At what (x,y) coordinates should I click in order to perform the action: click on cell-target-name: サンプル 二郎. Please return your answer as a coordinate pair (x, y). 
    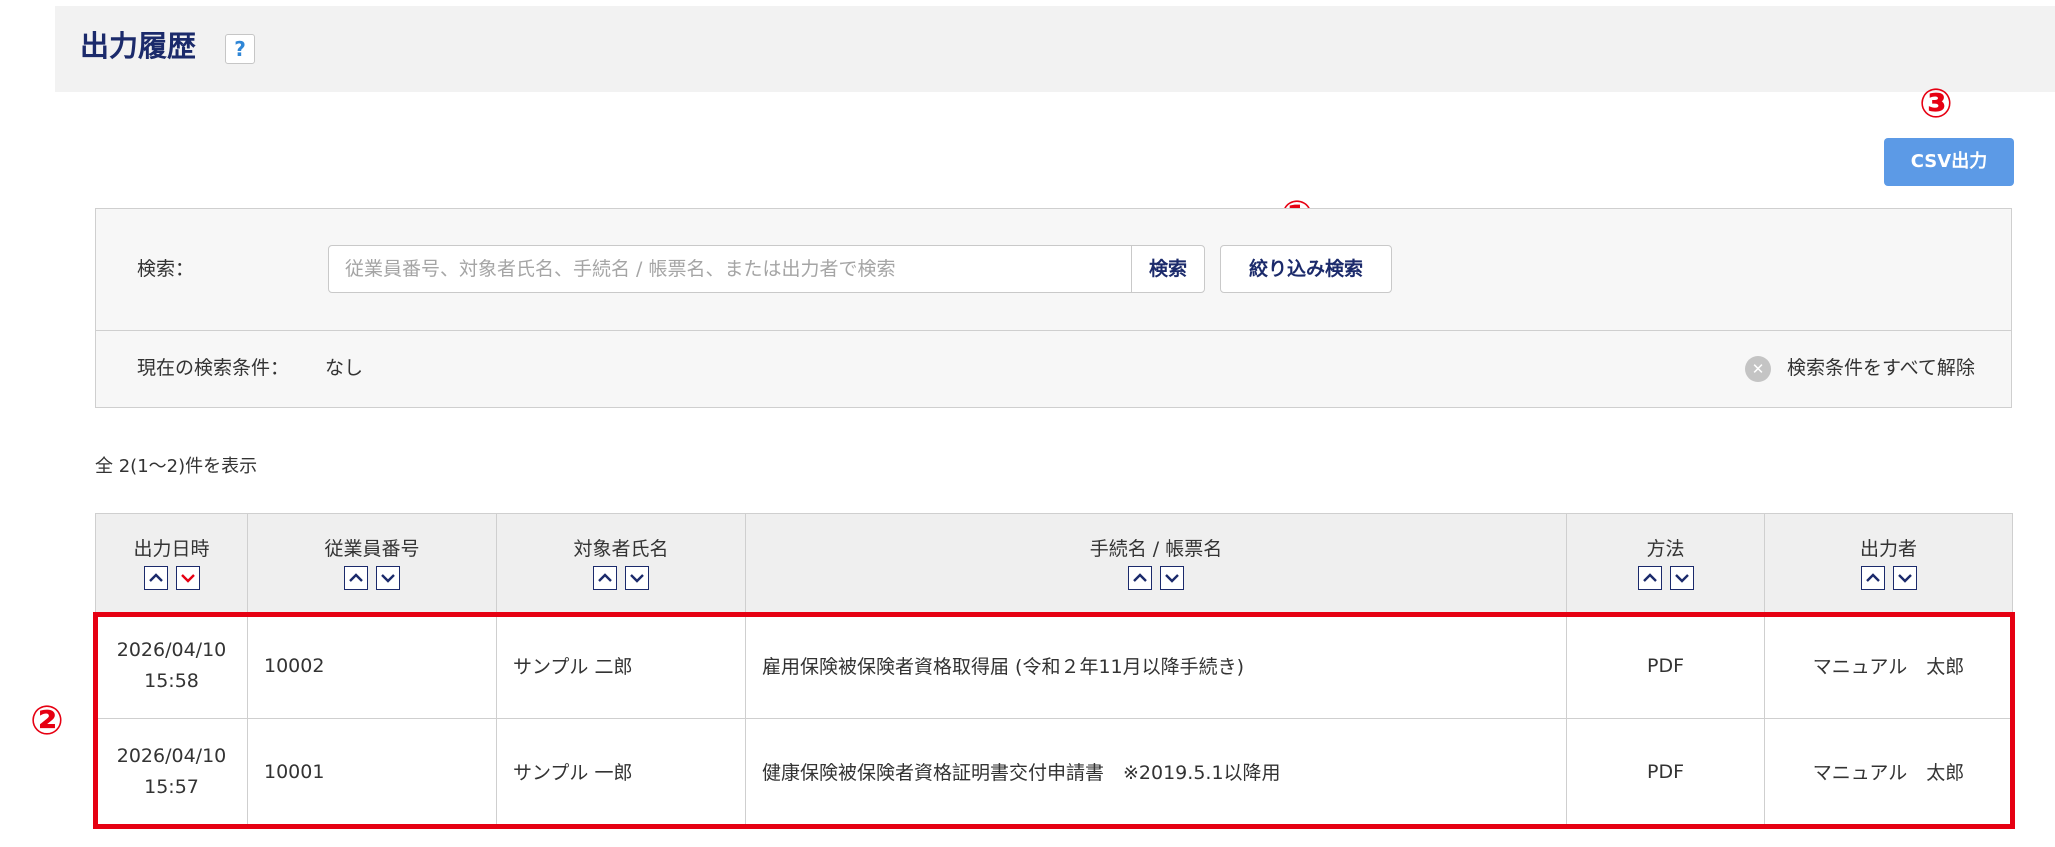
    Looking at the image, I should click on (621, 665).